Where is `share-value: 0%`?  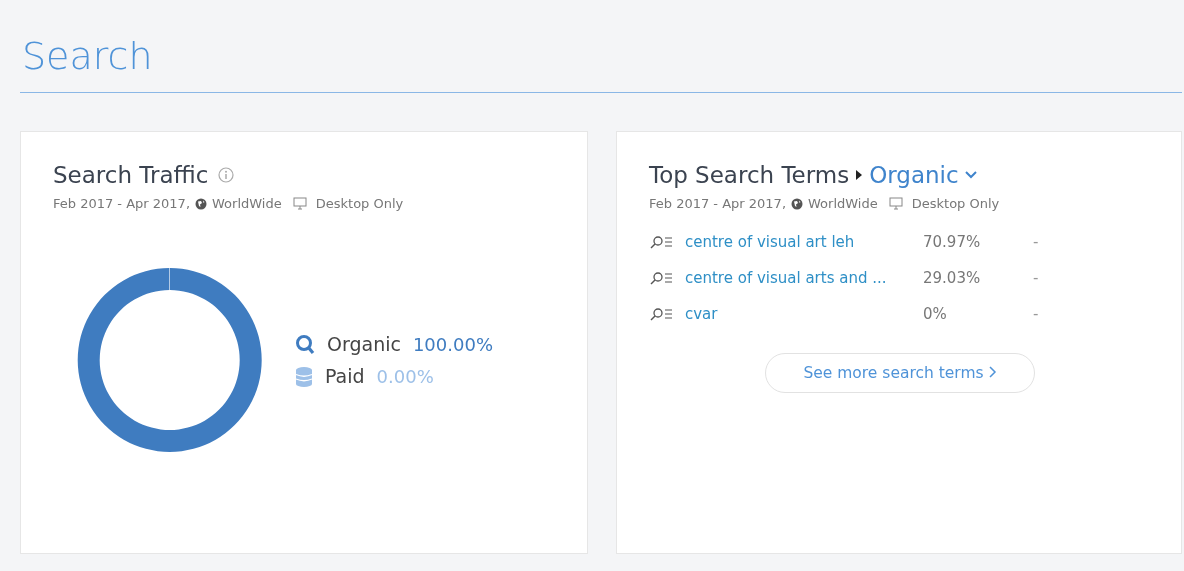 share-value: 0% is located at coordinates (935, 314).